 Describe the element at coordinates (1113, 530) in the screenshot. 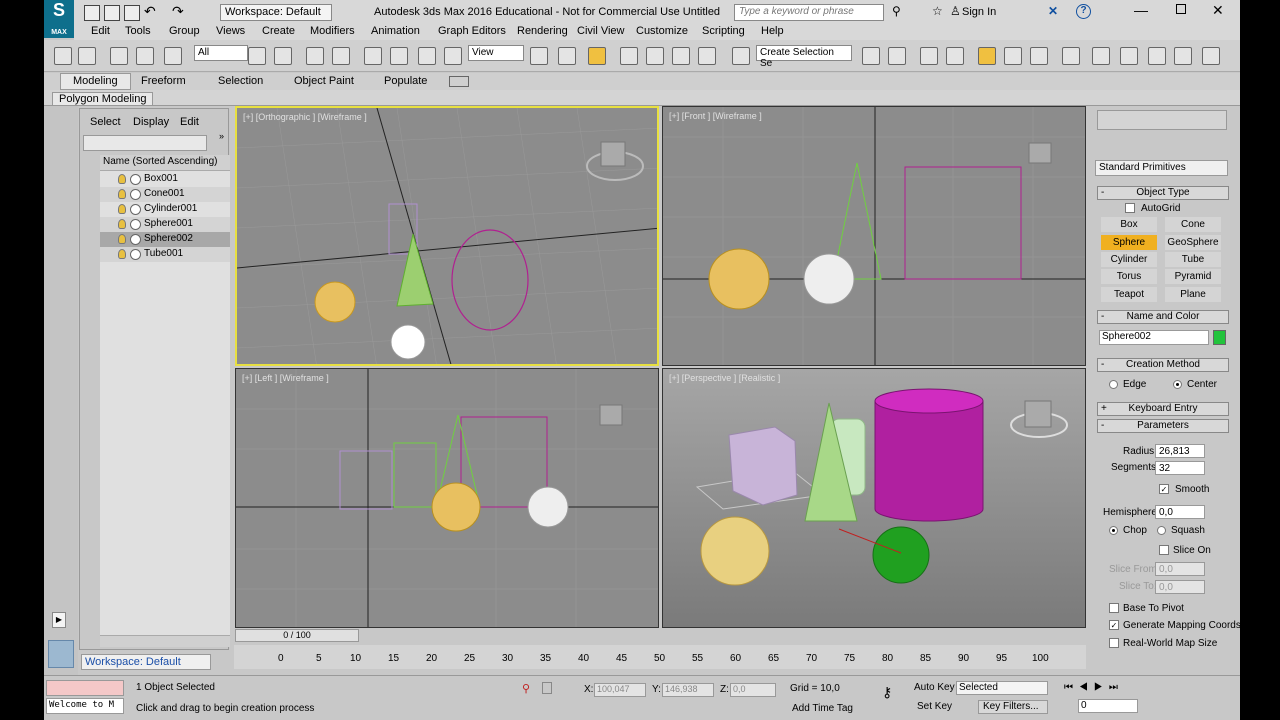

I see `chop-radio` at that location.